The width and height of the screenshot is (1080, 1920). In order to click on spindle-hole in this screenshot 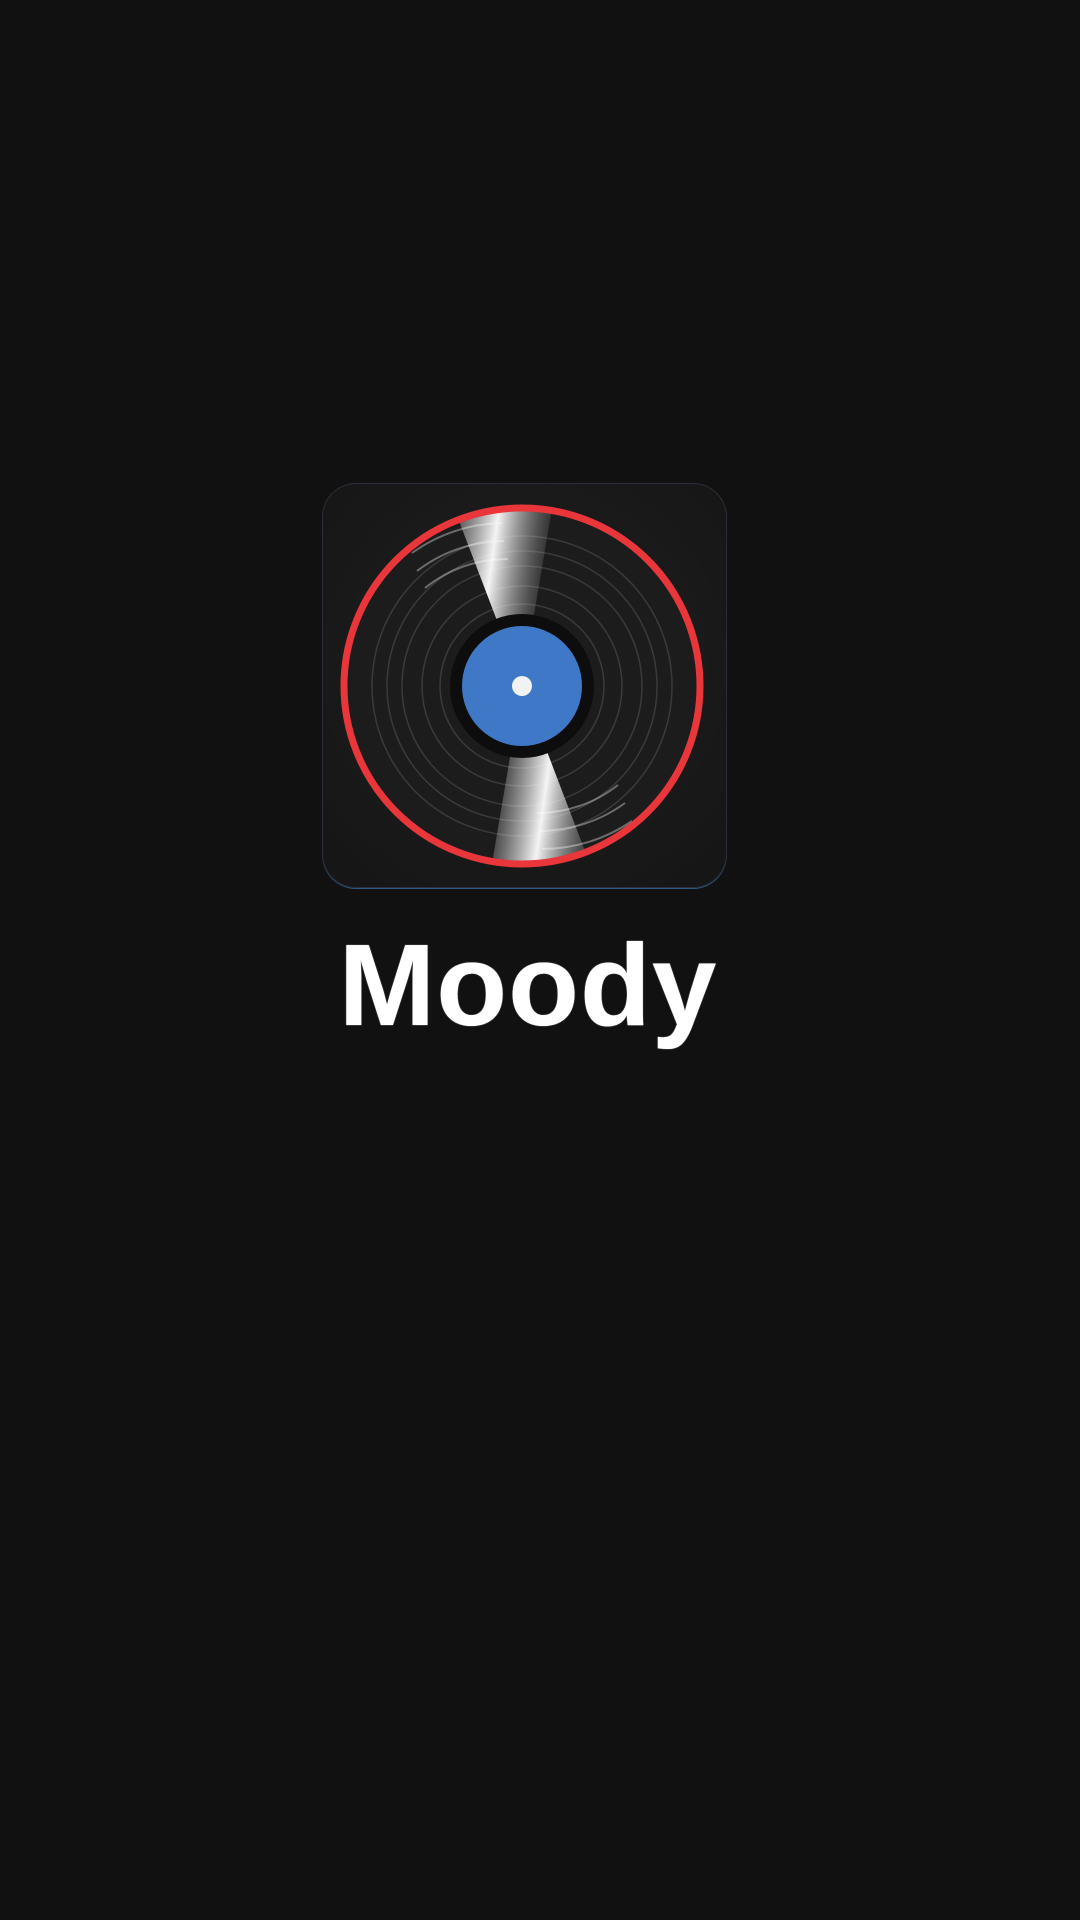, I will do `click(522, 686)`.